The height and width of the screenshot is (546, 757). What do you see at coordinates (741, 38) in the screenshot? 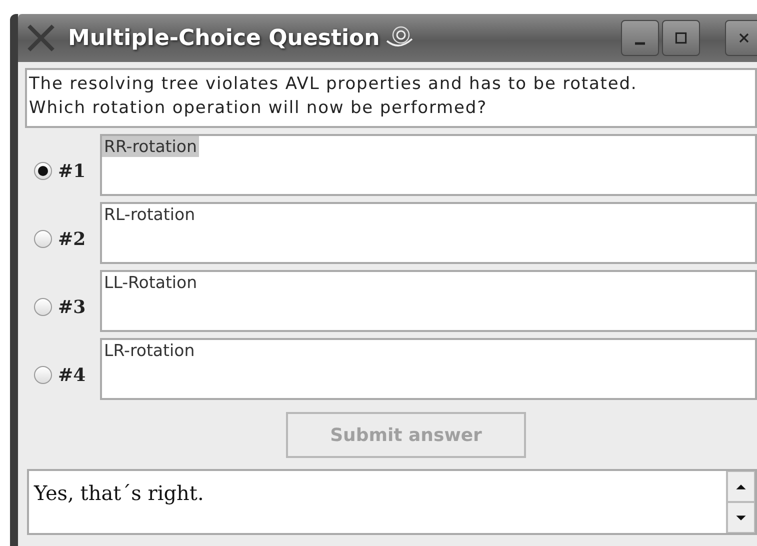
I see `close-button` at bounding box center [741, 38].